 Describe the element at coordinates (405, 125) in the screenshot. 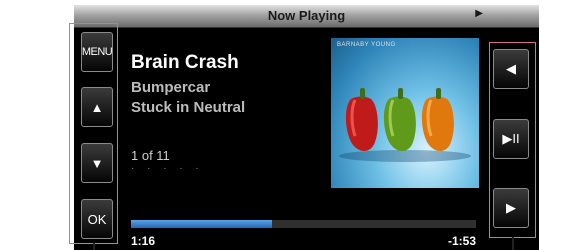

I see `peppers-illustration` at that location.